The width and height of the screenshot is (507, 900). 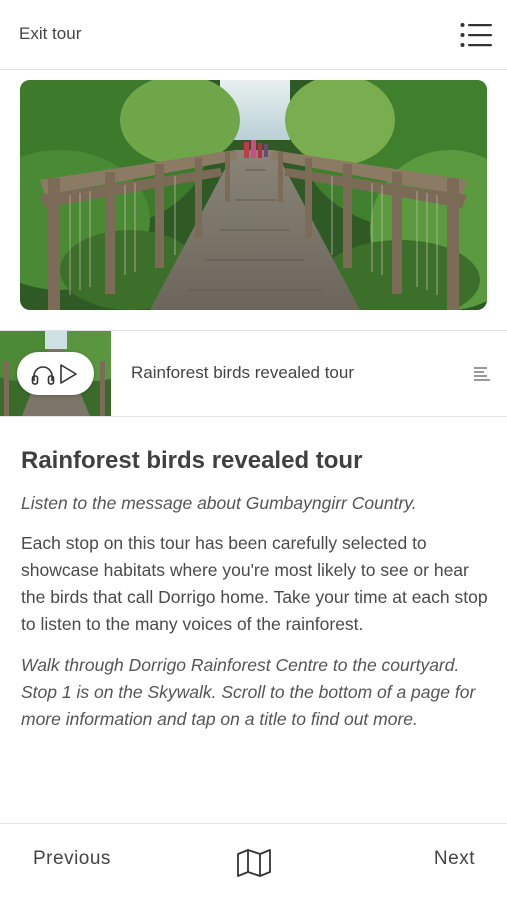 I want to click on hamburger-menu-icon, so click(x=476, y=35).